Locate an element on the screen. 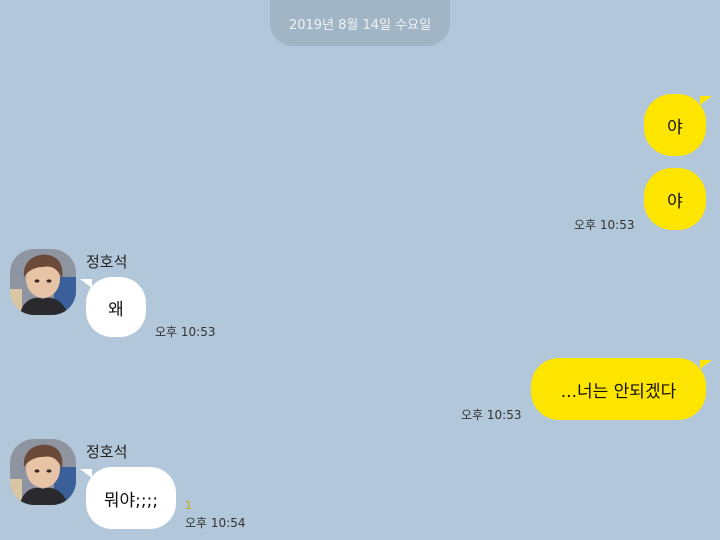 The height and width of the screenshot is (540, 720). date-divider: 2019년 8월 14일 수요일 is located at coordinates (360, 23).